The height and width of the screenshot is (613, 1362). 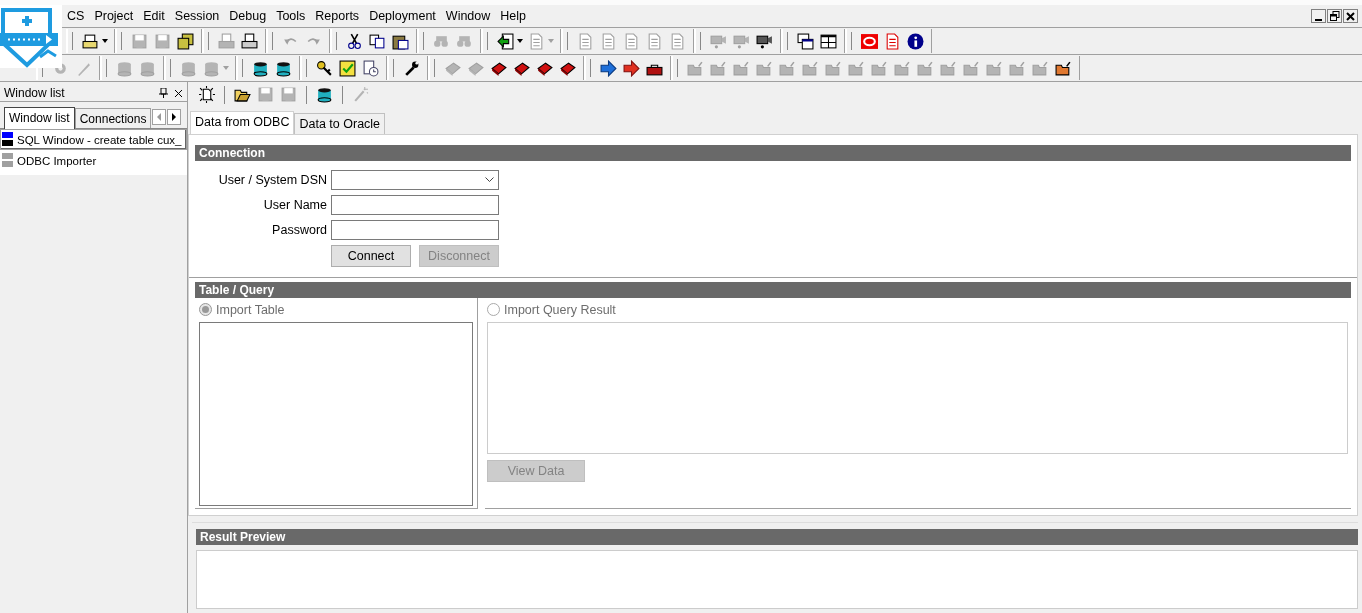 I want to click on document-icon, so click(x=892, y=41).